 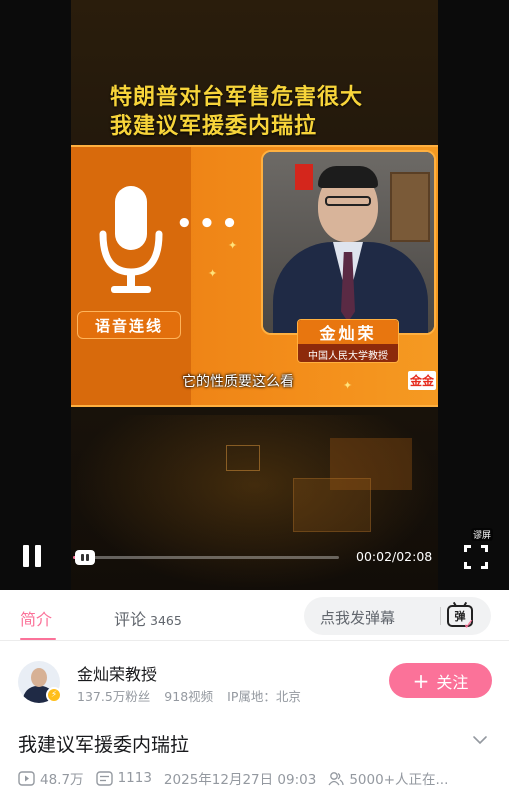 What do you see at coordinates (264, 696) in the screenshot?
I see `ip-location: IP属地：北京` at bounding box center [264, 696].